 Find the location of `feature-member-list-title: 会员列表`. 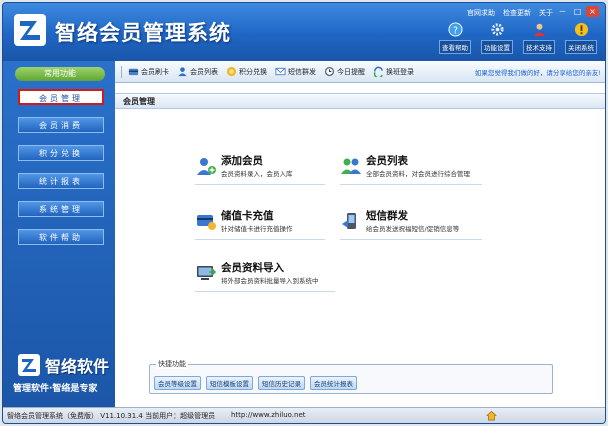

feature-member-list-title: 会员列表 is located at coordinates (387, 161).